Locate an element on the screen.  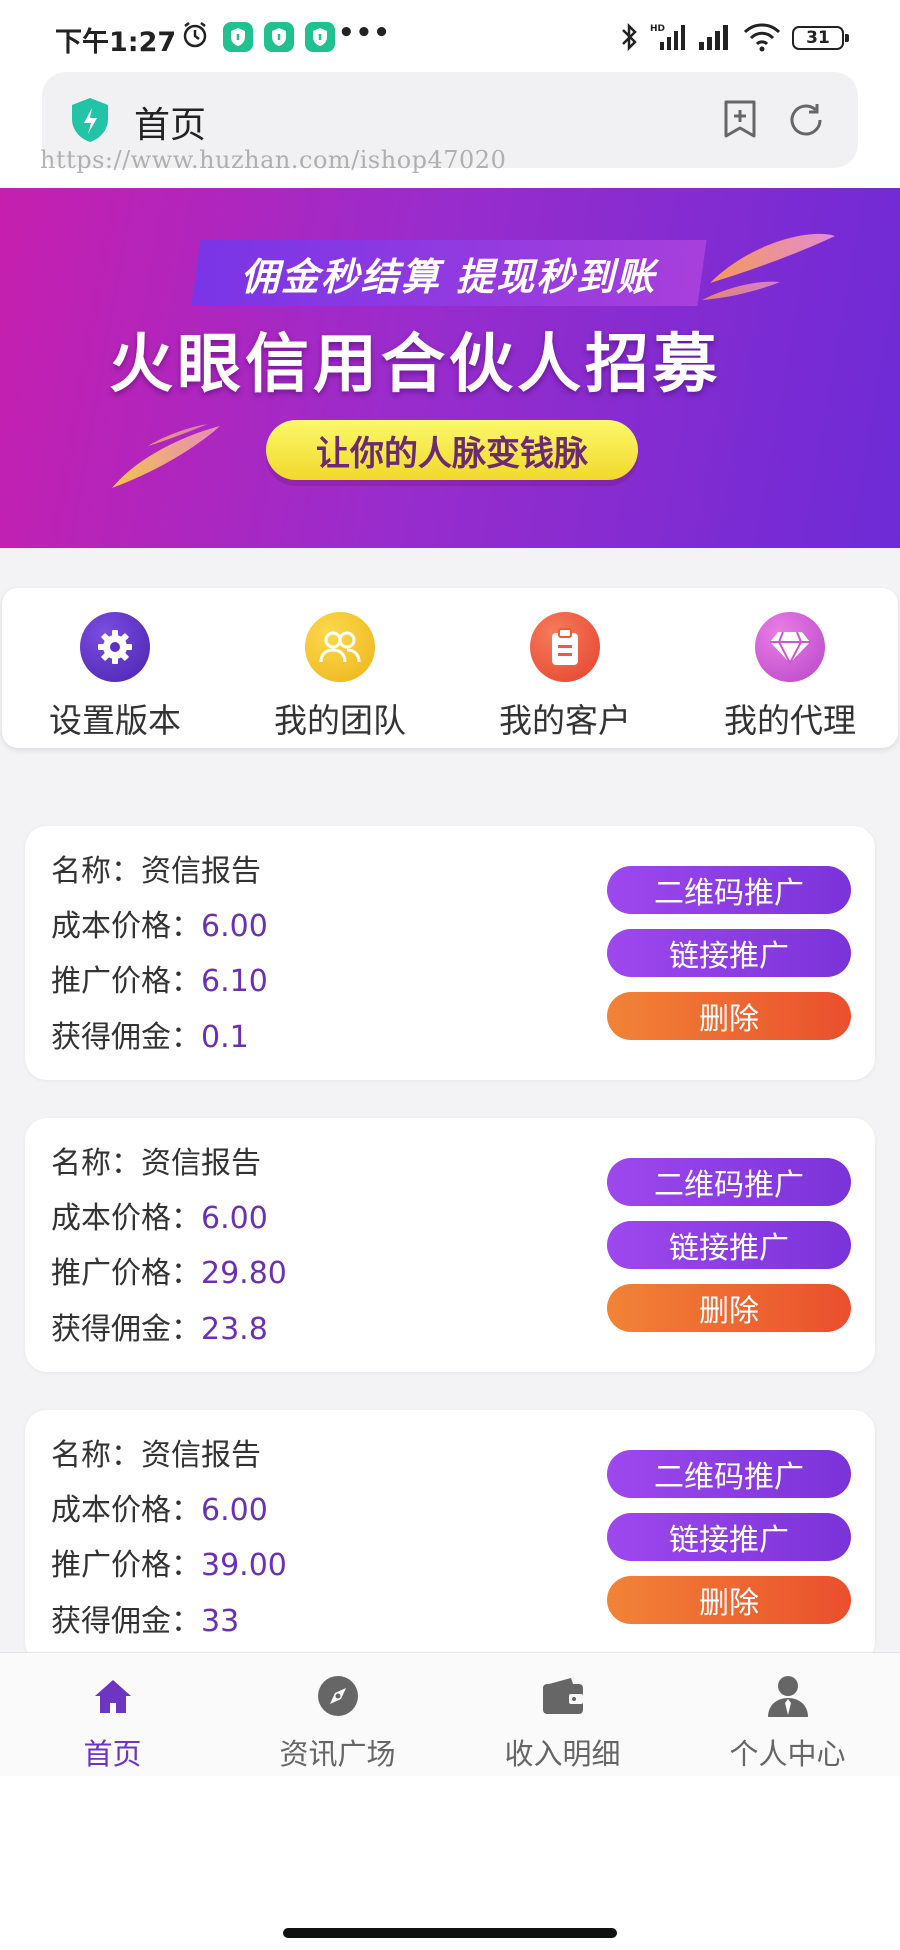
home-indicator is located at coordinates (450, 1933).